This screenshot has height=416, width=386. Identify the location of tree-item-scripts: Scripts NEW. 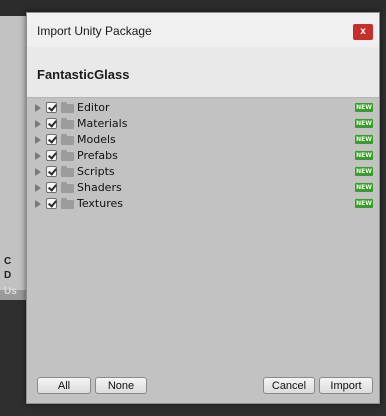
(204, 172).